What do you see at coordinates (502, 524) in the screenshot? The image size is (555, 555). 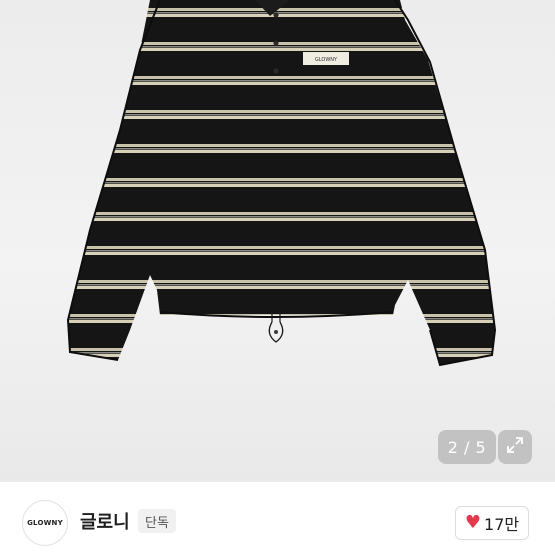 I see `like-count: 17만` at bounding box center [502, 524].